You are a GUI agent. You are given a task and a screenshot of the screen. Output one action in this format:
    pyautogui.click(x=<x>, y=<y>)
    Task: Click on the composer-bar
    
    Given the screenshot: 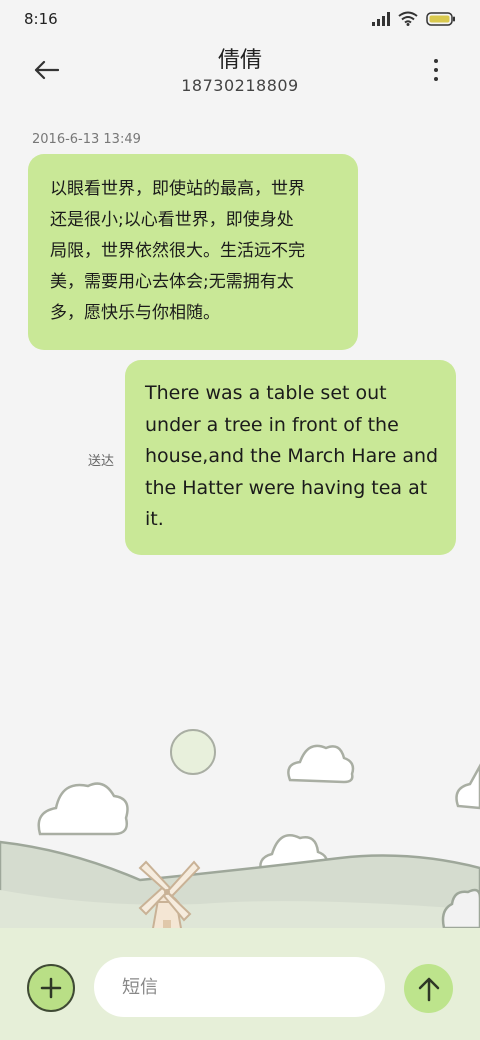 What is the action you would take?
    pyautogui.click(x=240, y=984)
    